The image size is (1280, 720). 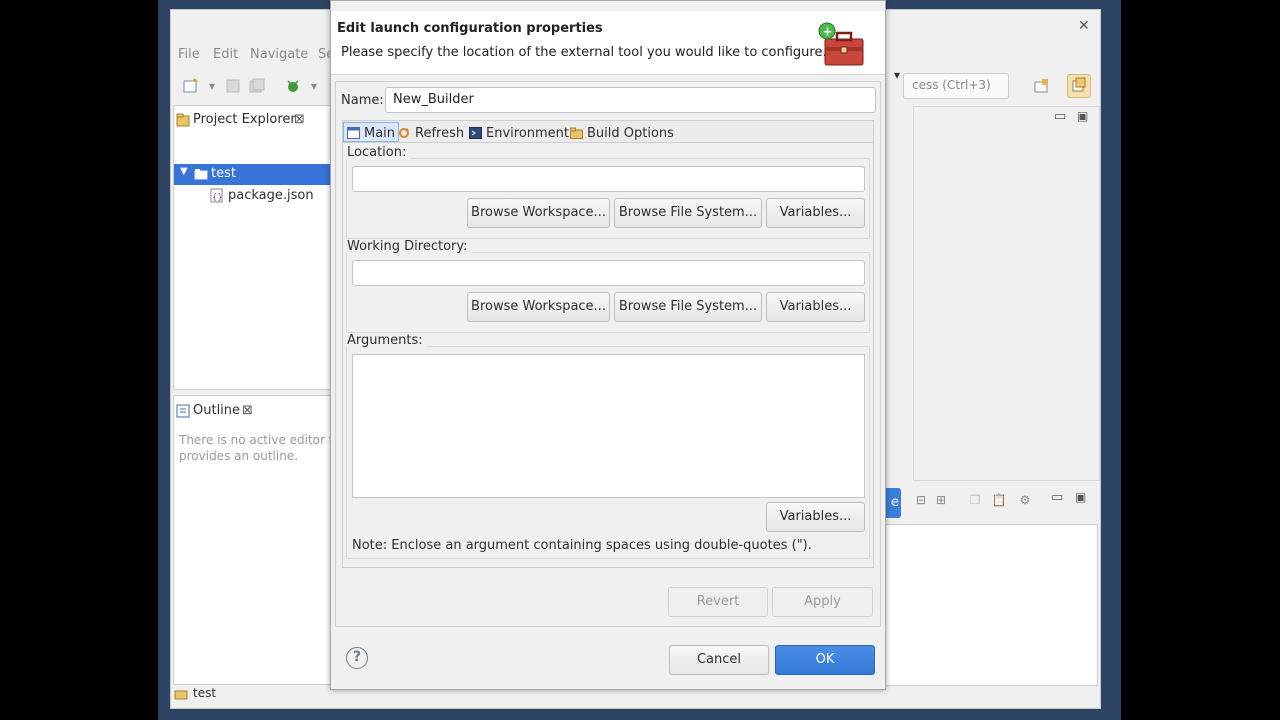 What do you see at coordinates (956, 86) in the screenshot?
I see `quick-access-input: cess (Ctrl+3)` at bounding box center [956, 86].